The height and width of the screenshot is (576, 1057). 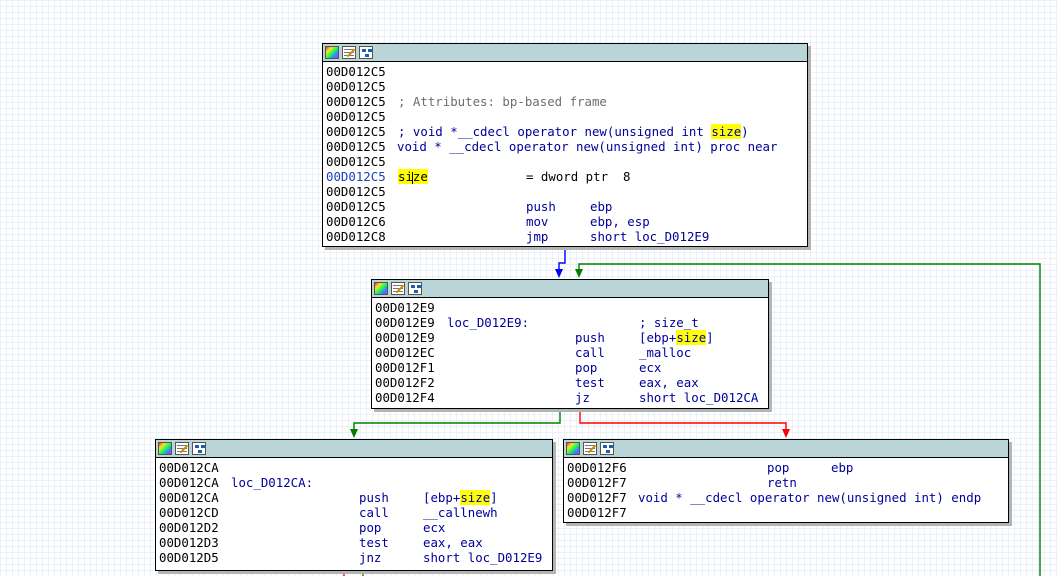 What do you see at coordinates (370, 557) in the screenshot?
I see `instruction-mnemonic: jnz` at bounding box center [370, 557].